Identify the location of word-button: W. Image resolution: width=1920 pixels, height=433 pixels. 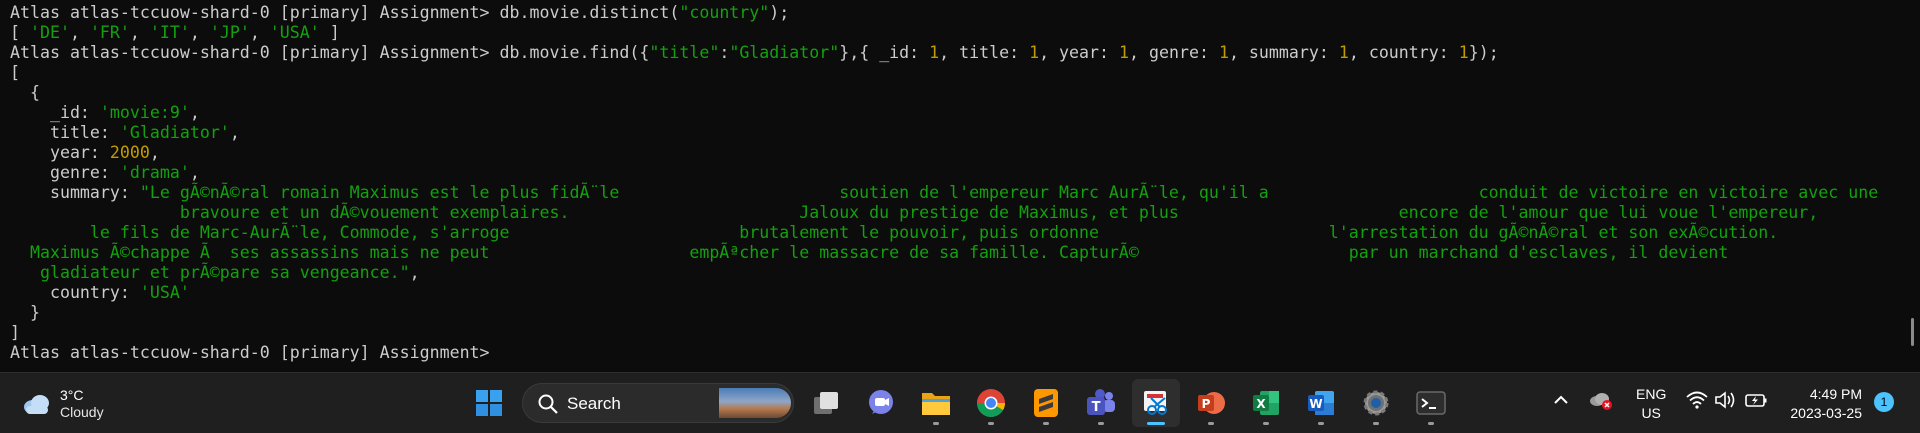
(1321, 403).